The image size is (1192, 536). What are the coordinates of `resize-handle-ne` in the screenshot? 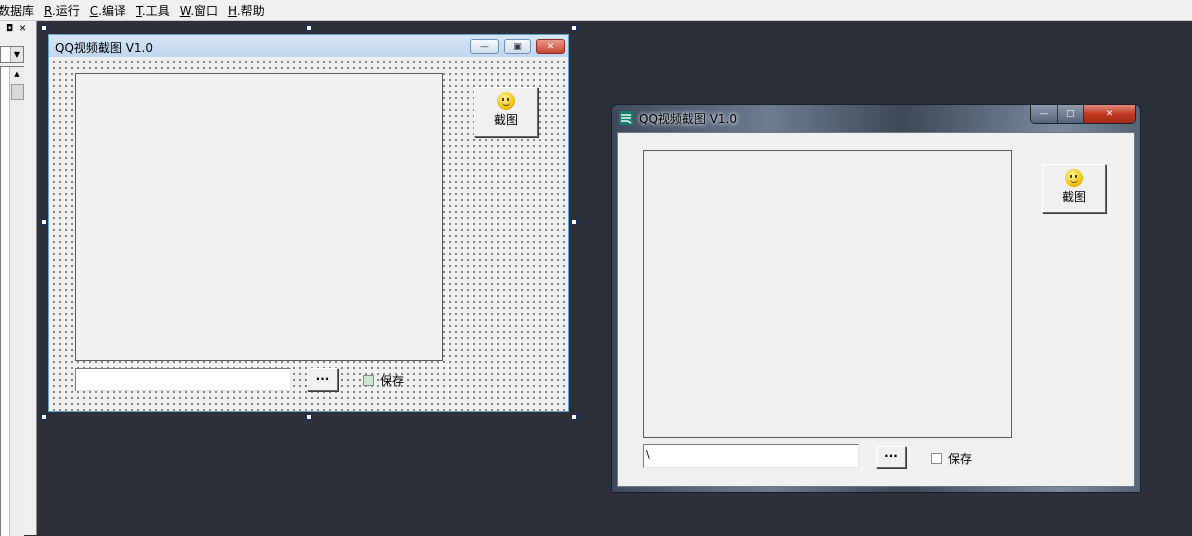 It's located at (574, 28).